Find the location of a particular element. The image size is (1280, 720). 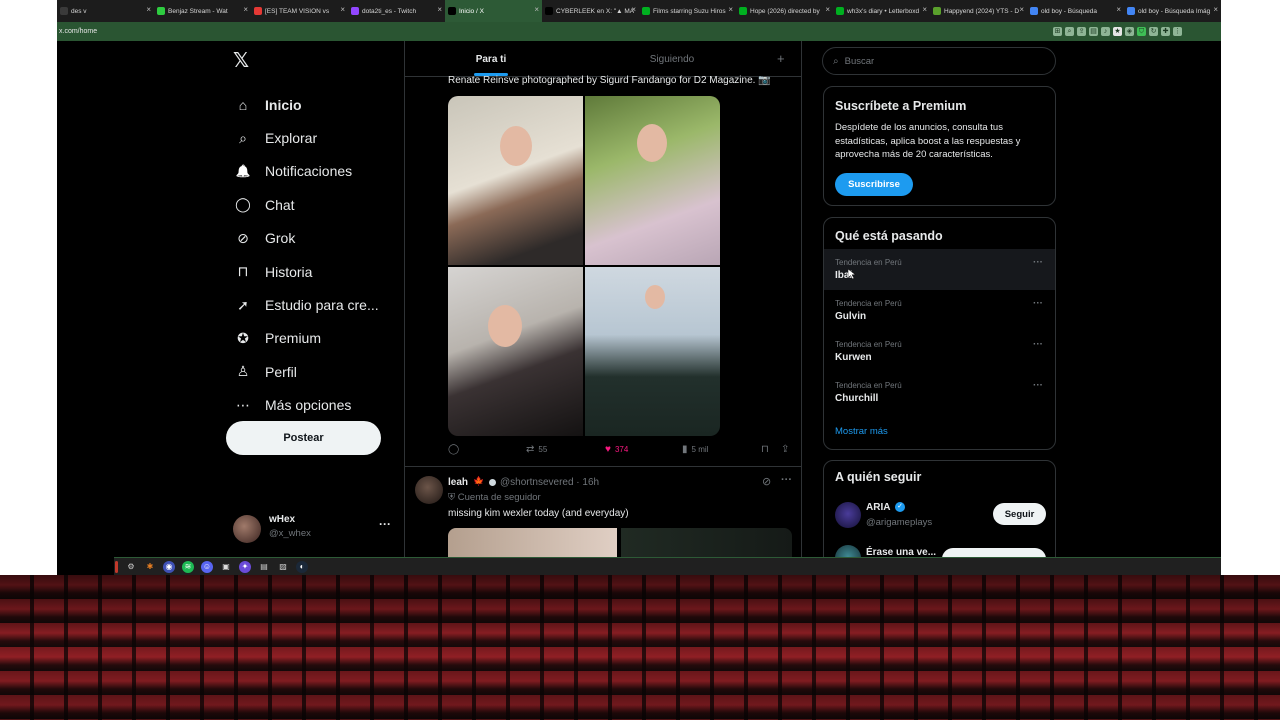

tweet-author-handle: @shortnsevered · 16h is located at coordinates (549, 482).